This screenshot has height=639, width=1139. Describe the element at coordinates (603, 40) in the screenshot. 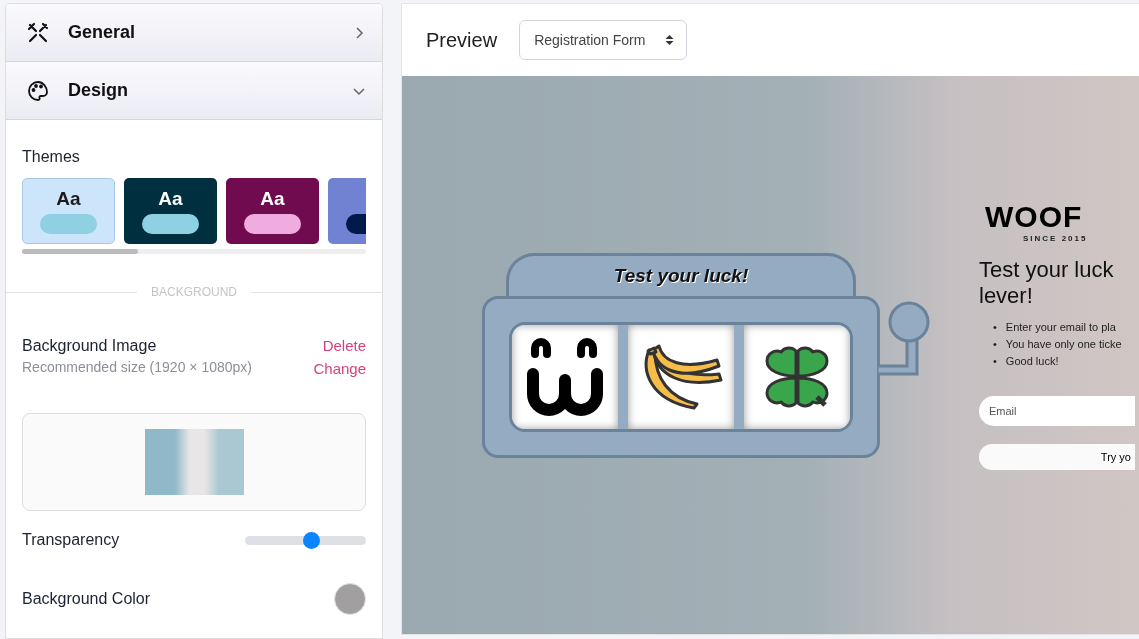

I see `form-select: Registration Form` at that location.